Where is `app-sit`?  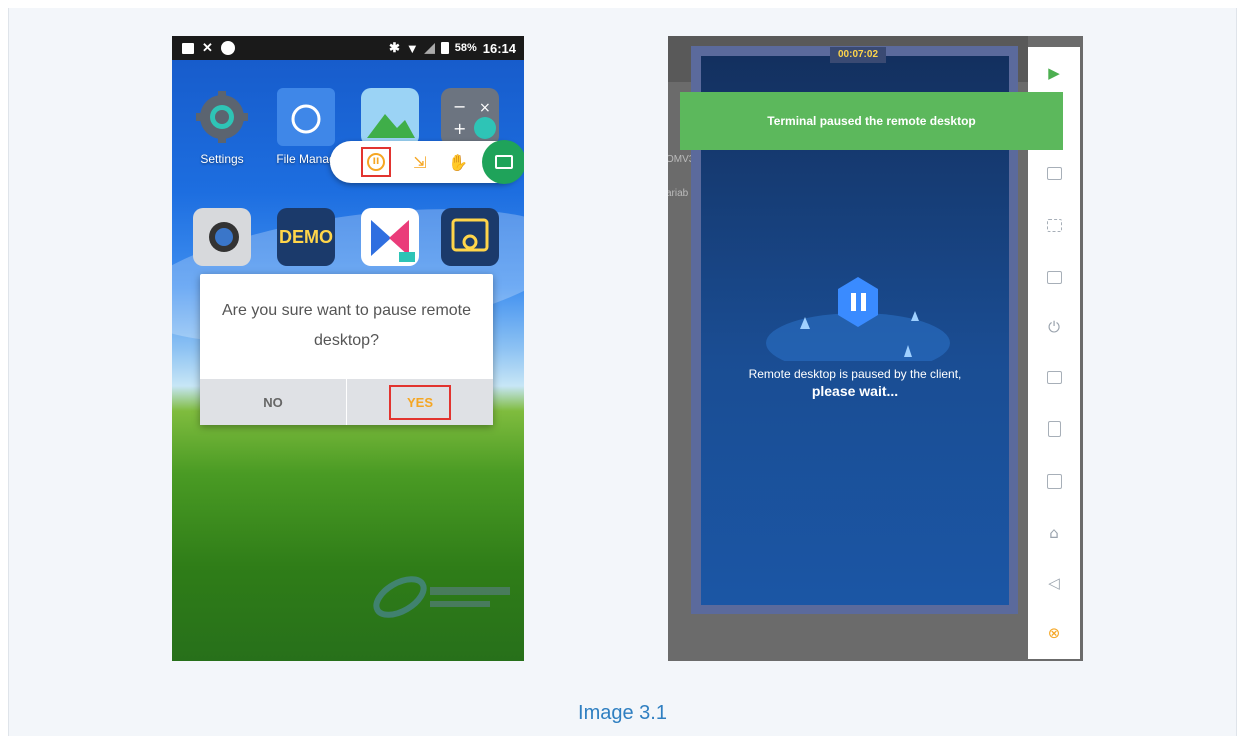 app-sit is located at coordinates (390, 237).